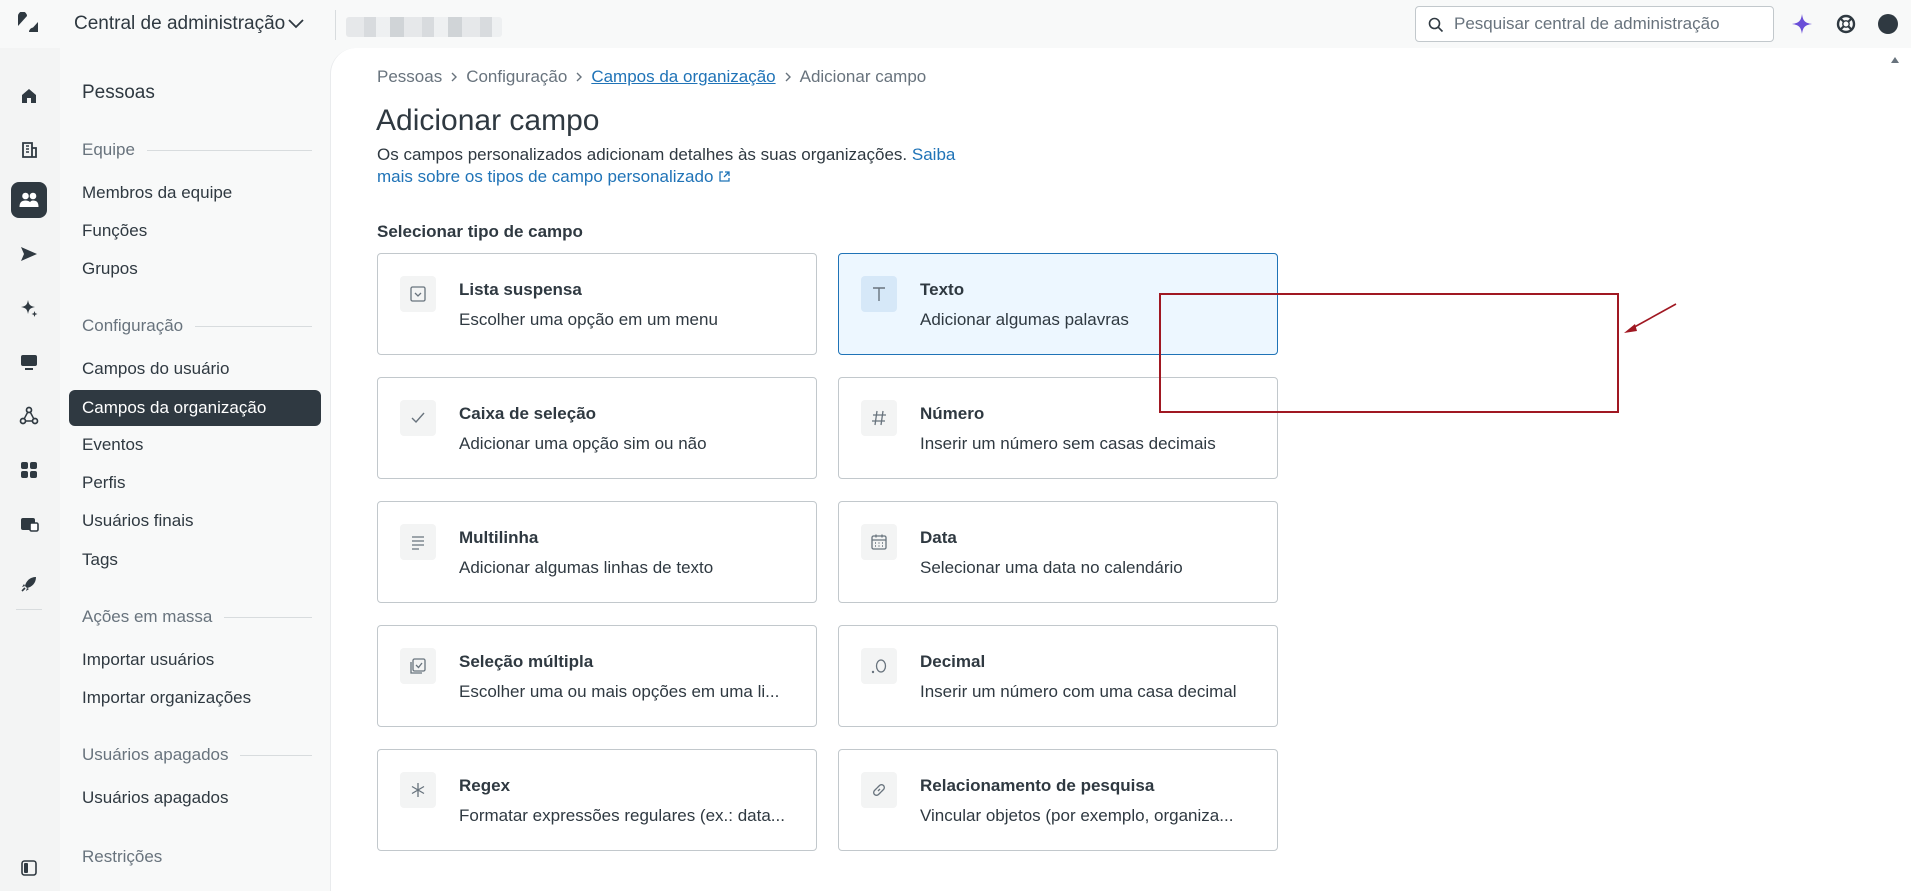  Describe the element at coordinates (1895, 60) in the screenshot. I see `scroll-up-icon` at that location.